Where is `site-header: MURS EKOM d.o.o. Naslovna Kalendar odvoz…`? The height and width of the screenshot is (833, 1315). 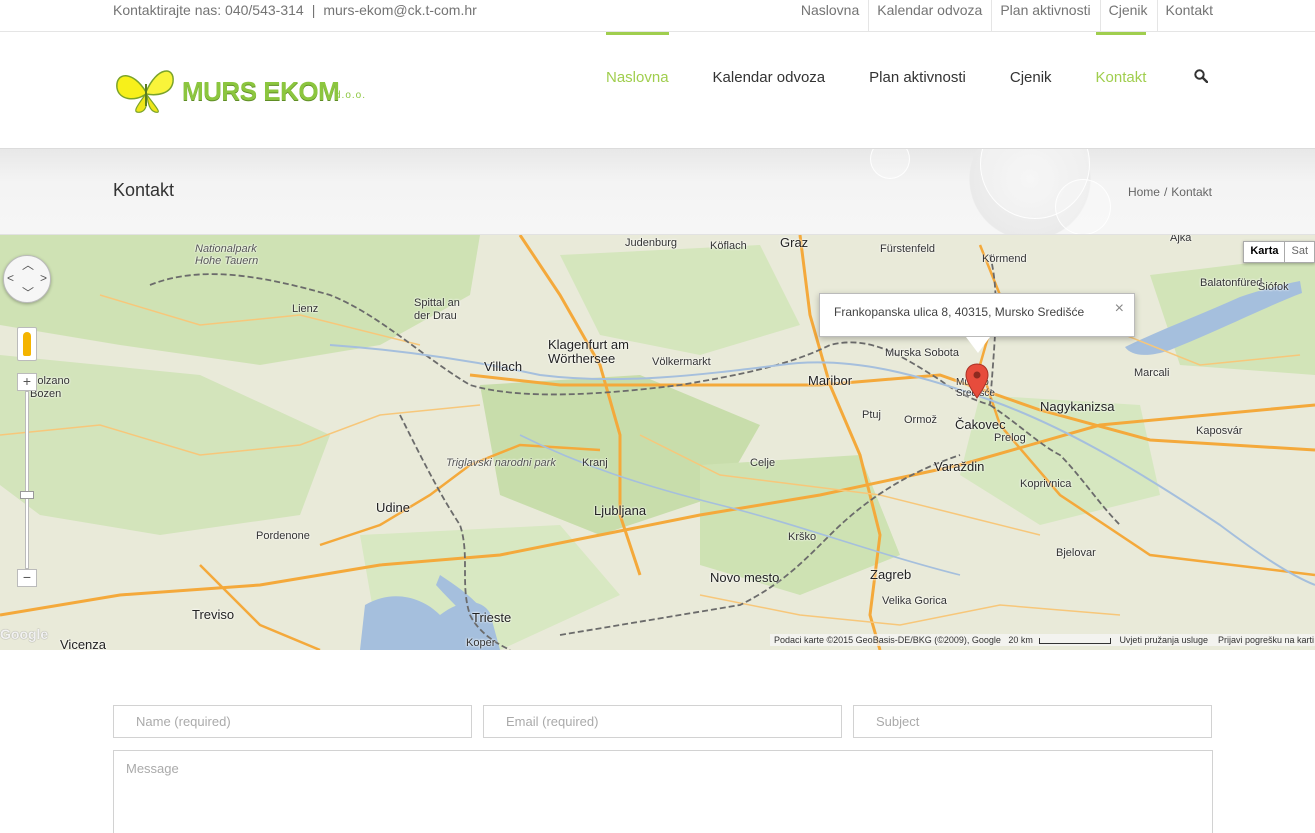 site-header: MURS EKOM d.o.o. Naslovna Kalendar odvoz… is located at coordinates (657, 90).